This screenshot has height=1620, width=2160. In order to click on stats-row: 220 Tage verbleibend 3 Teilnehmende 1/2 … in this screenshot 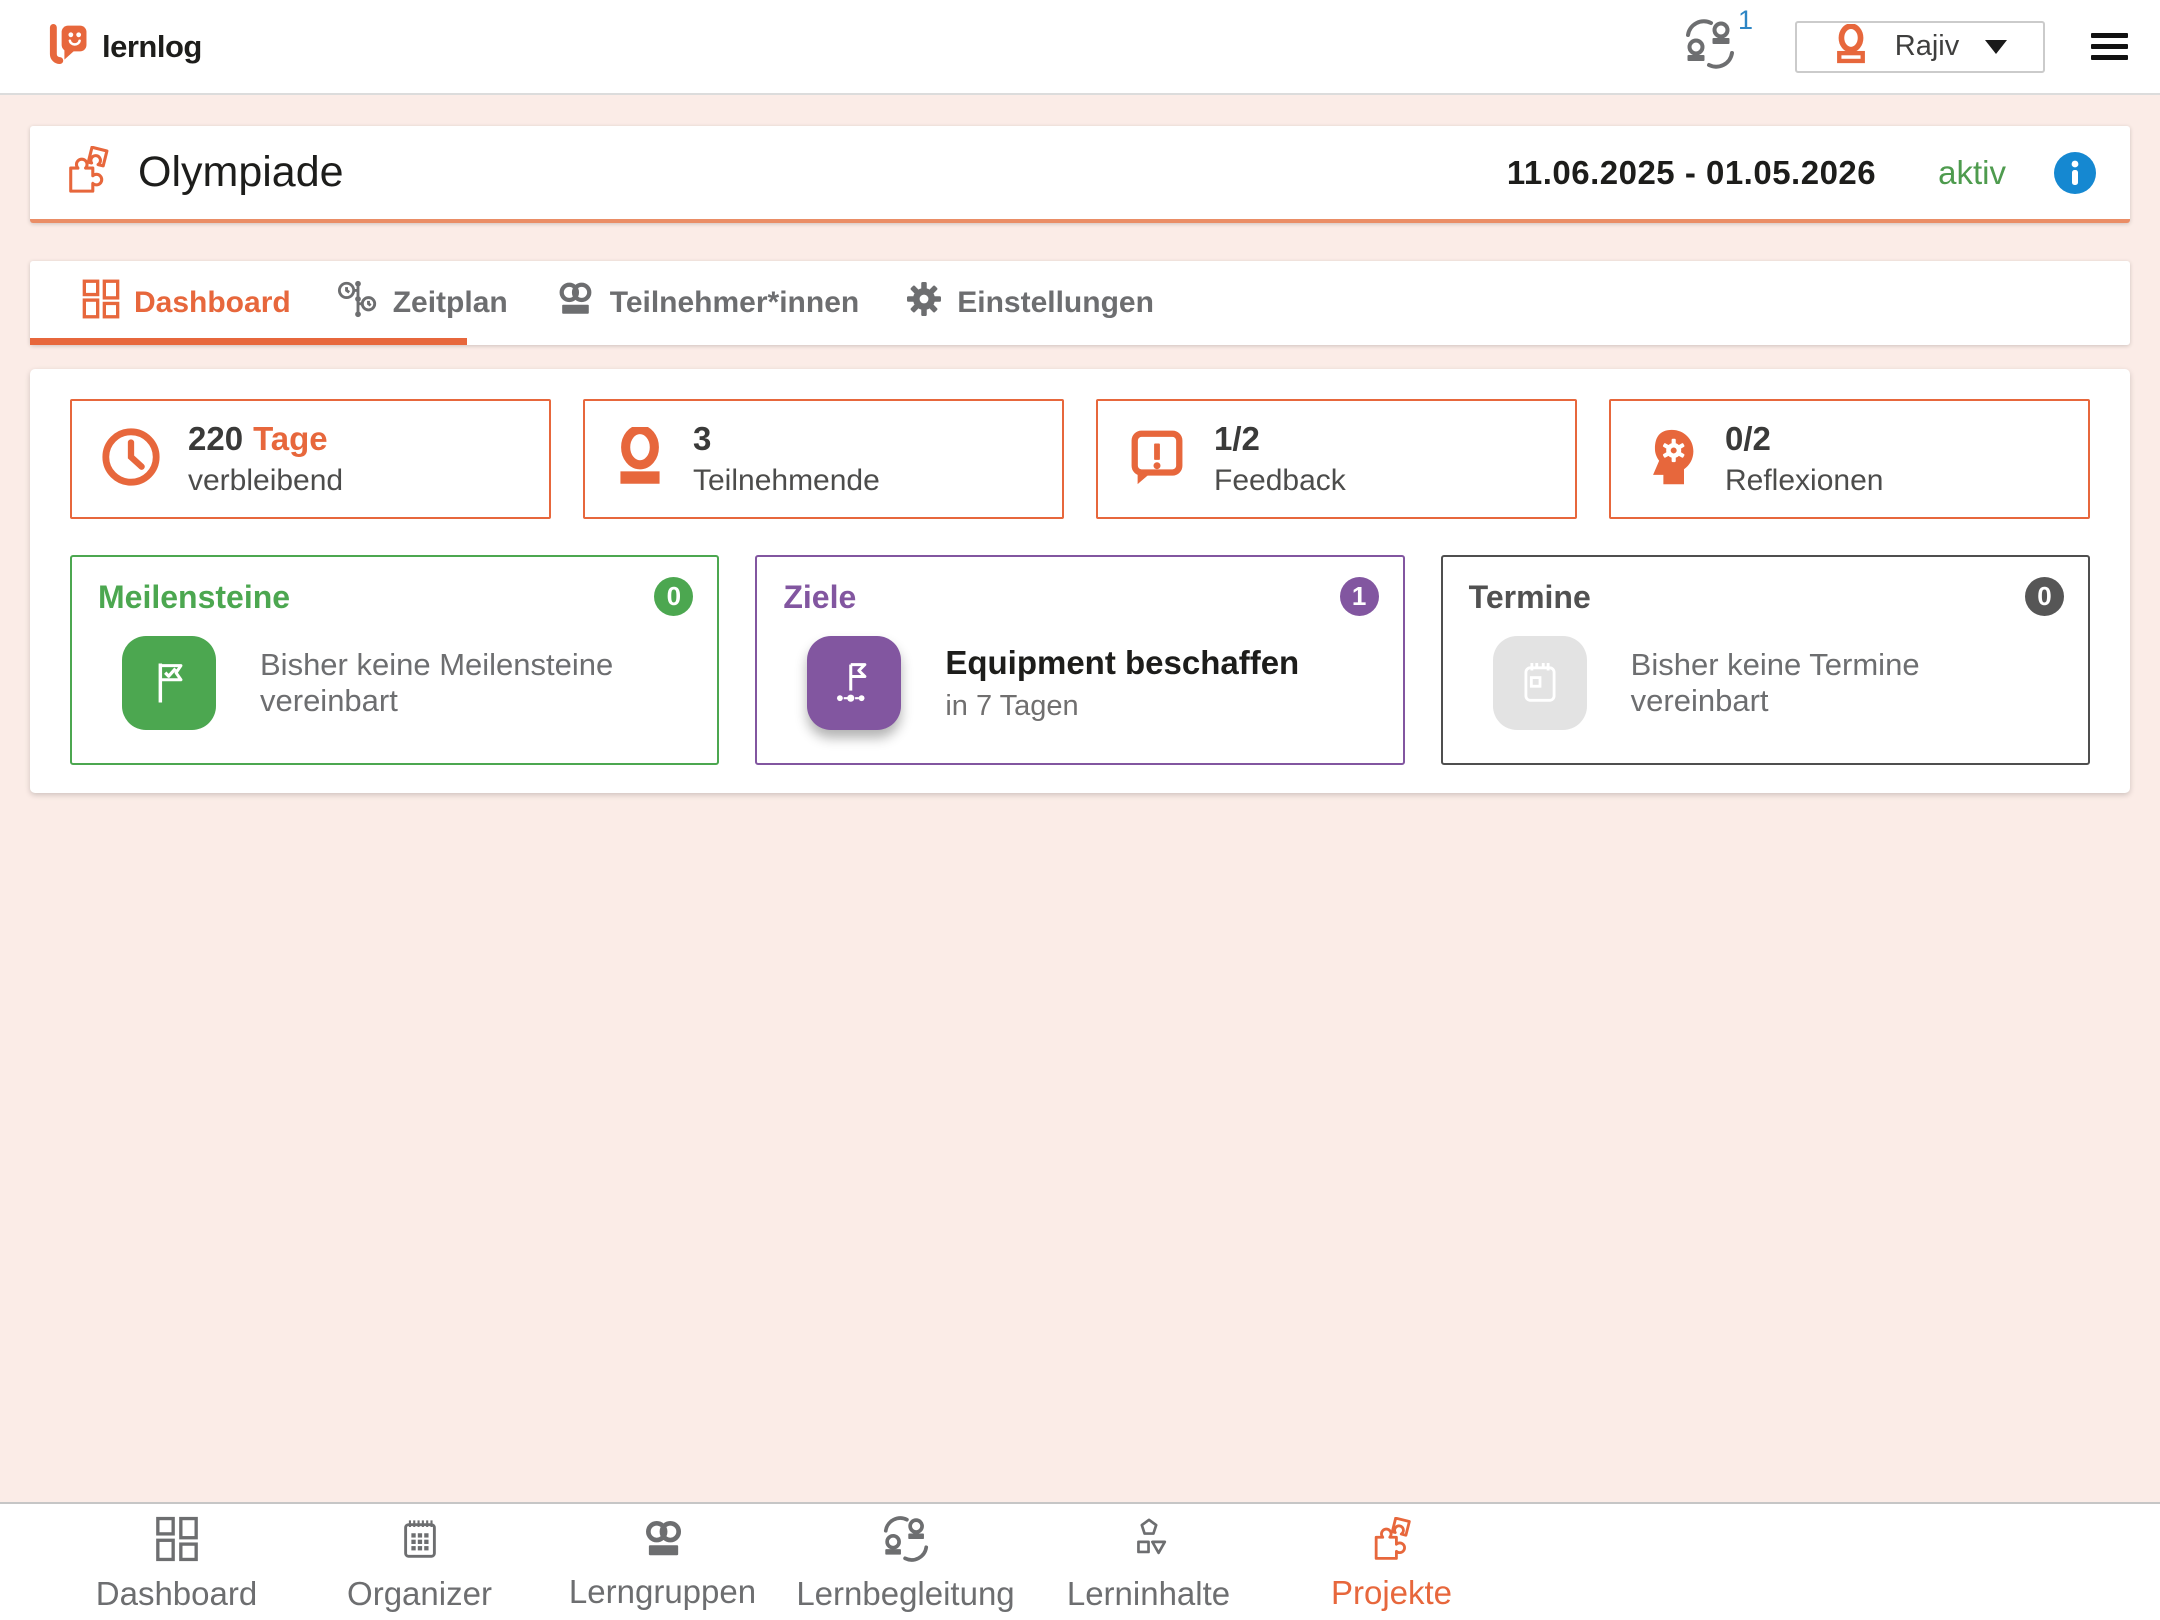, I will do `click(1080, 459)`.